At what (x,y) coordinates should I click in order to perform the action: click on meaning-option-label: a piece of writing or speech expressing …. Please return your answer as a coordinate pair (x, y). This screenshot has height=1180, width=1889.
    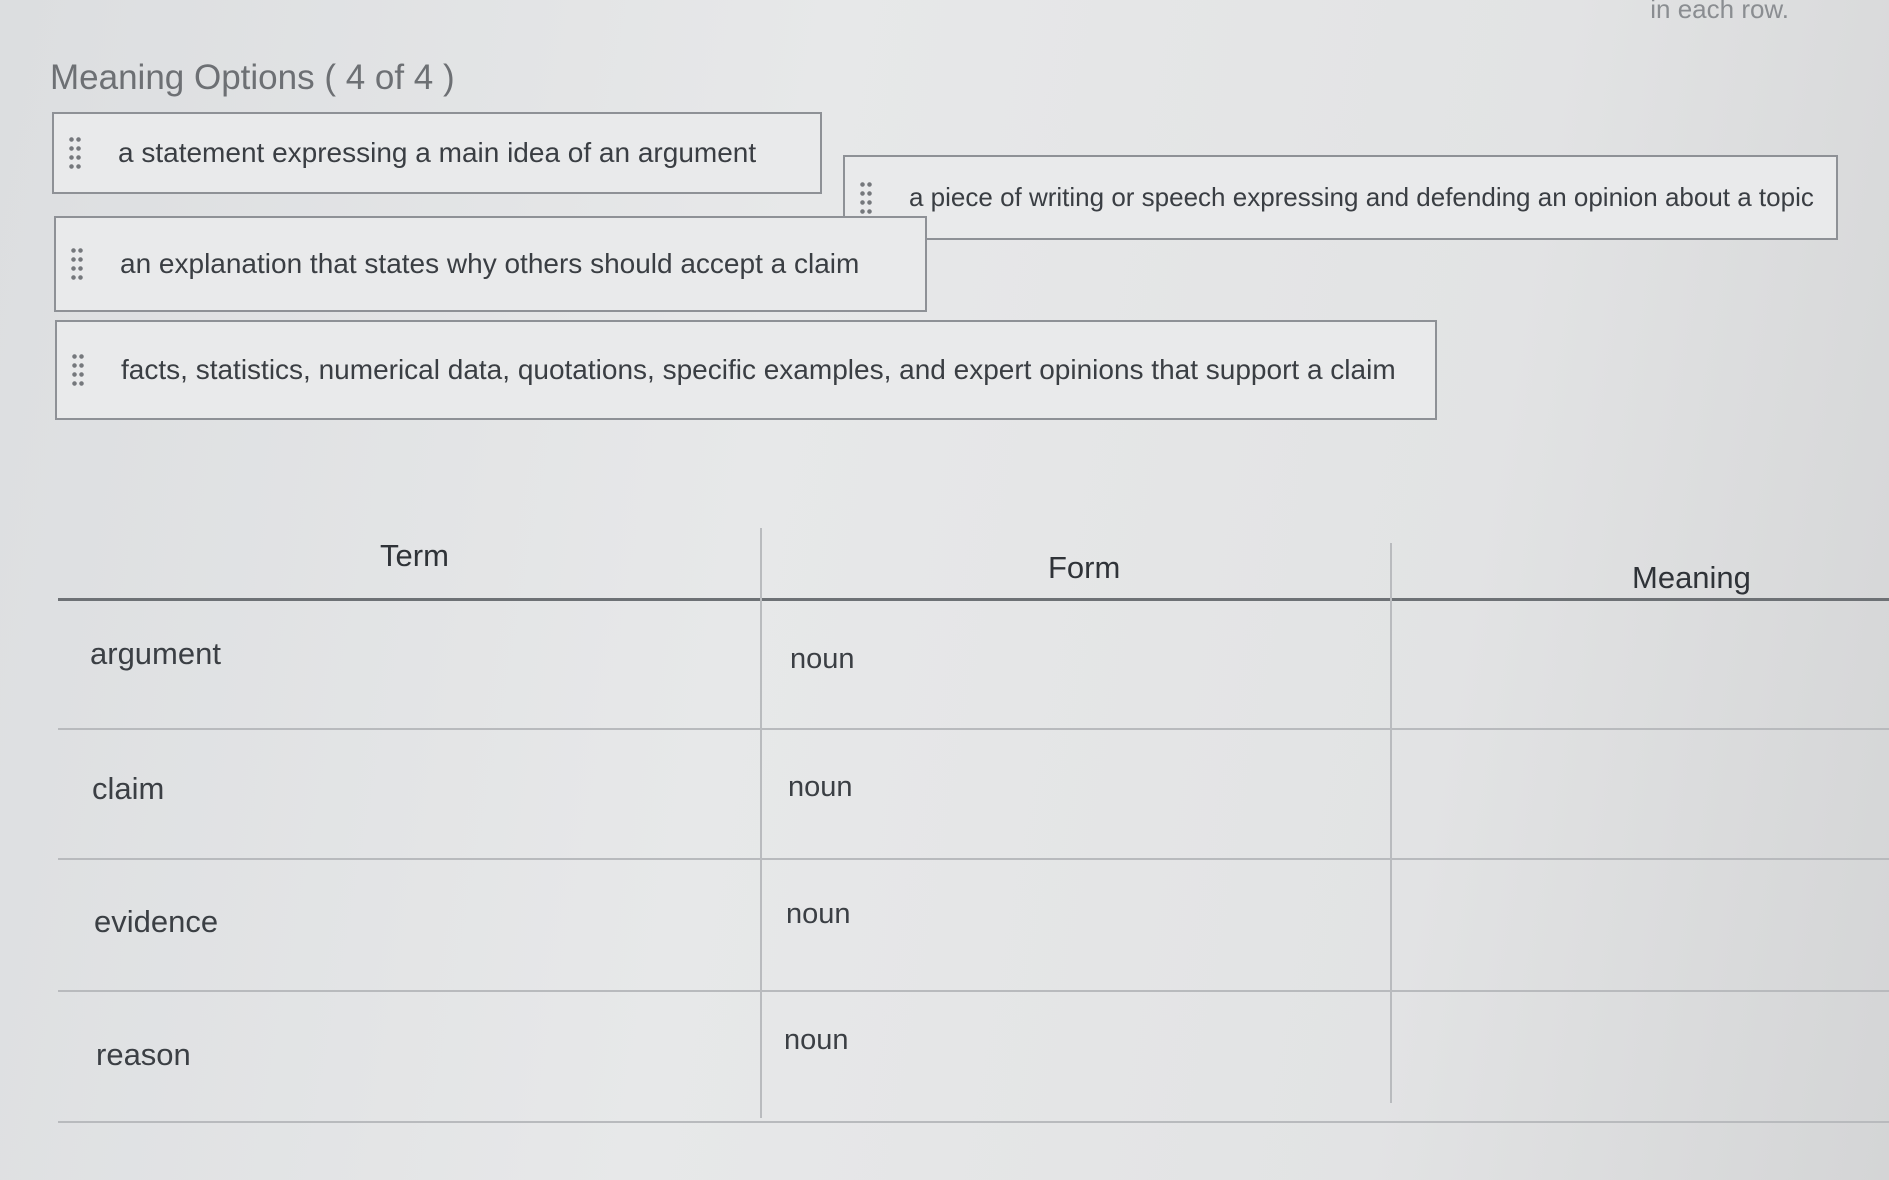
    Looking at the image, I should click on (1361, 197).